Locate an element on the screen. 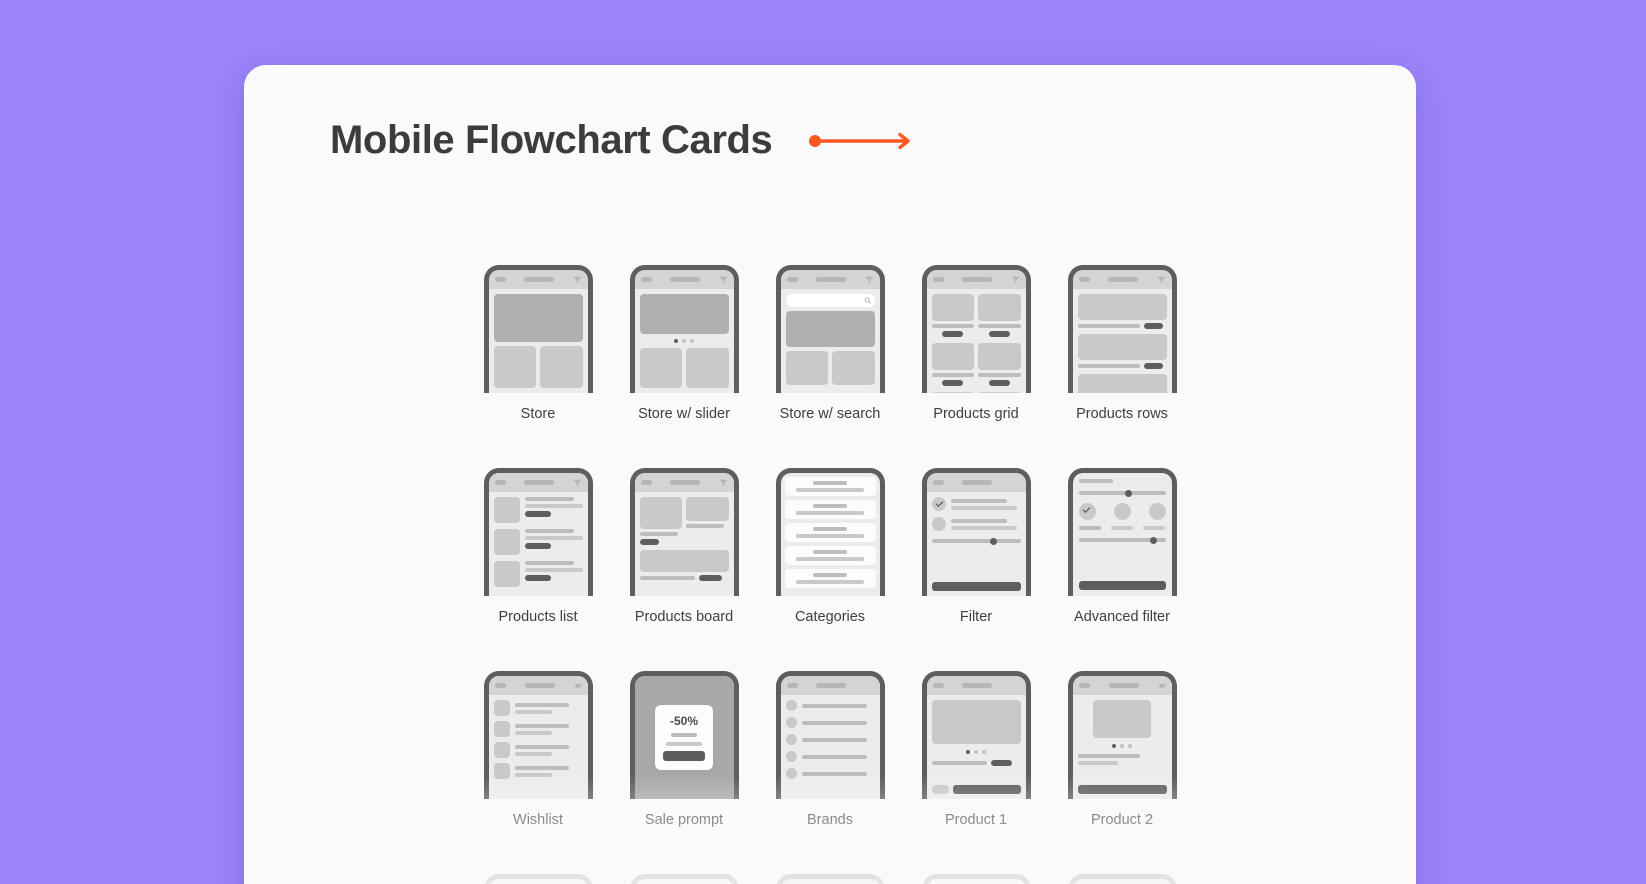  flowchart-card: Store w/ search is located at coordinates (830, 343).